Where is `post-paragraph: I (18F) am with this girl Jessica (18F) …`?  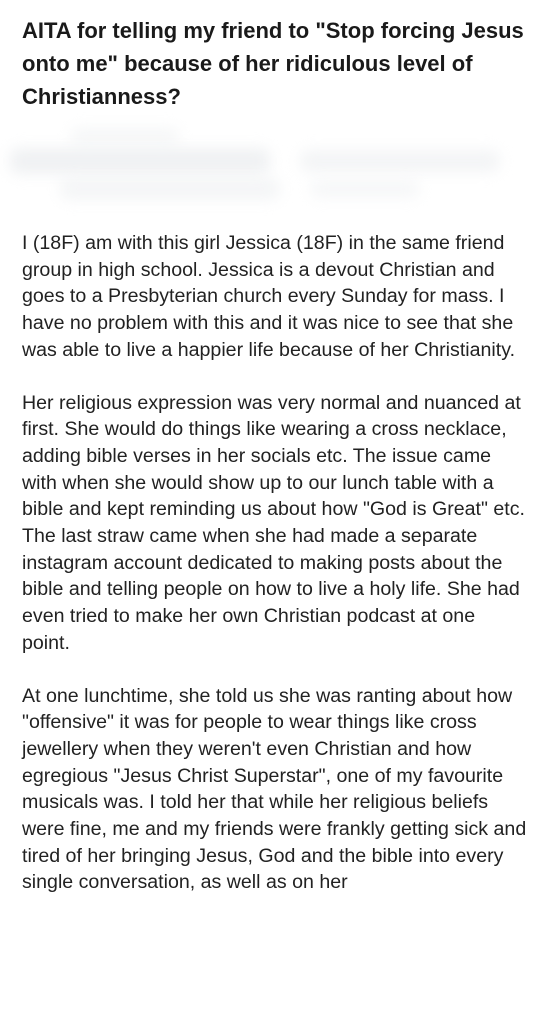 post-paragraph: I (18F) am with this girl Jessica (18F) … is located at coordinates (269, 296).